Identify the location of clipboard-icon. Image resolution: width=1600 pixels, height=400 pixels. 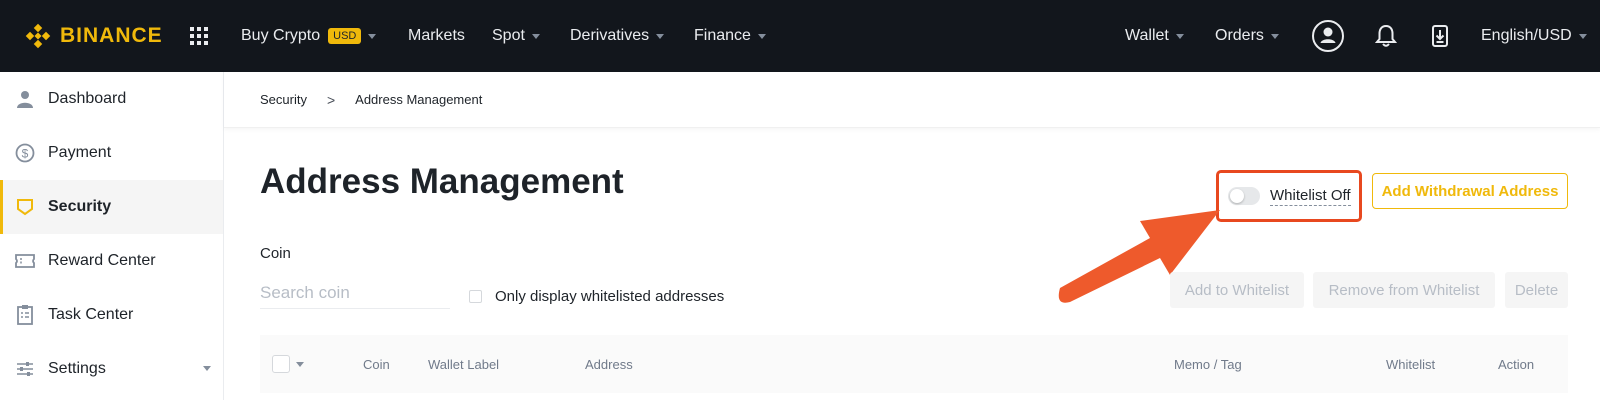
(25, 315).